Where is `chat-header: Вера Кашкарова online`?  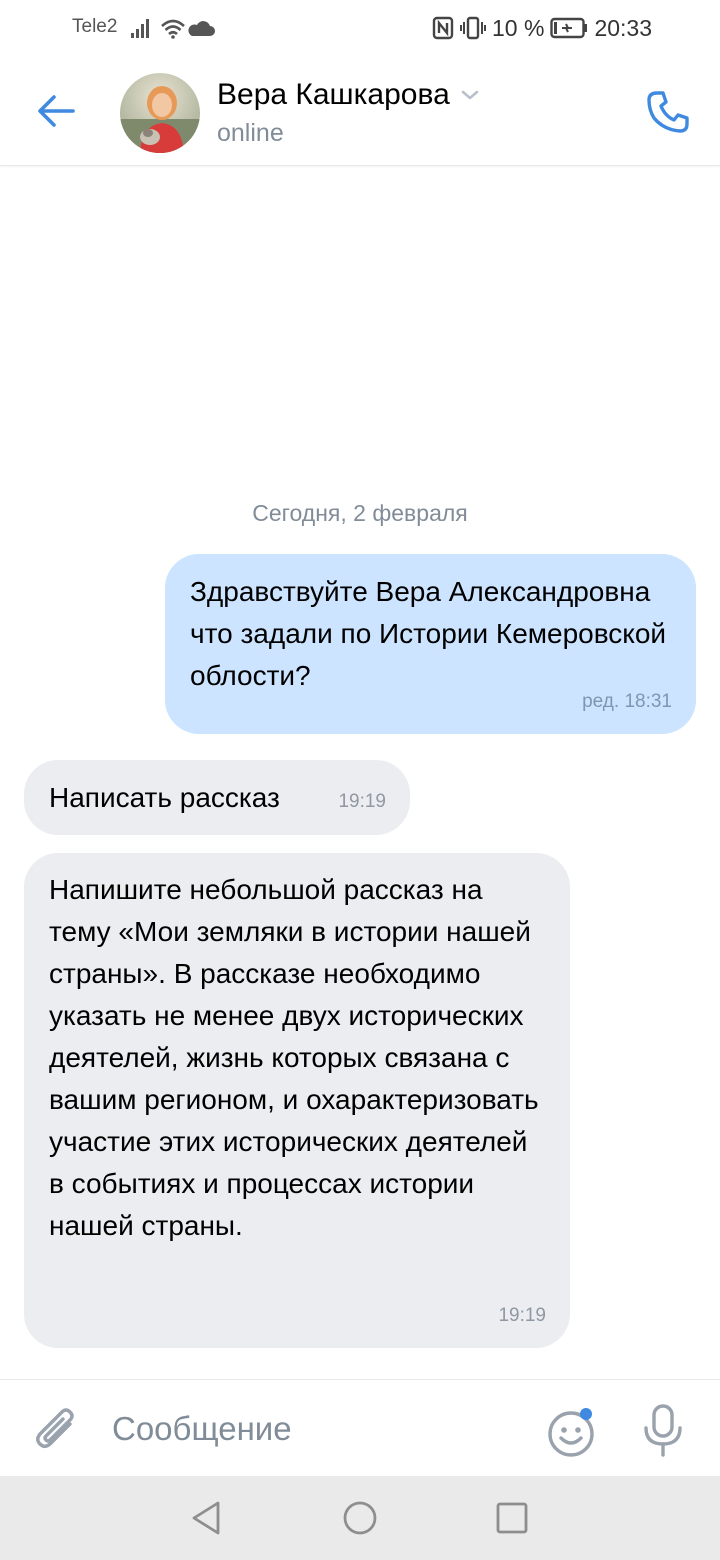
chat-header: Вера Кашкарова online is located at coordinates (360, 111).